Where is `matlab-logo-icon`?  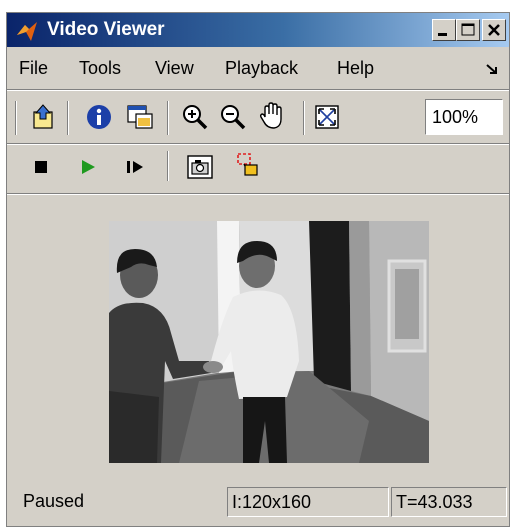 matlab-logo-icon is located at coordinates (27, 31).